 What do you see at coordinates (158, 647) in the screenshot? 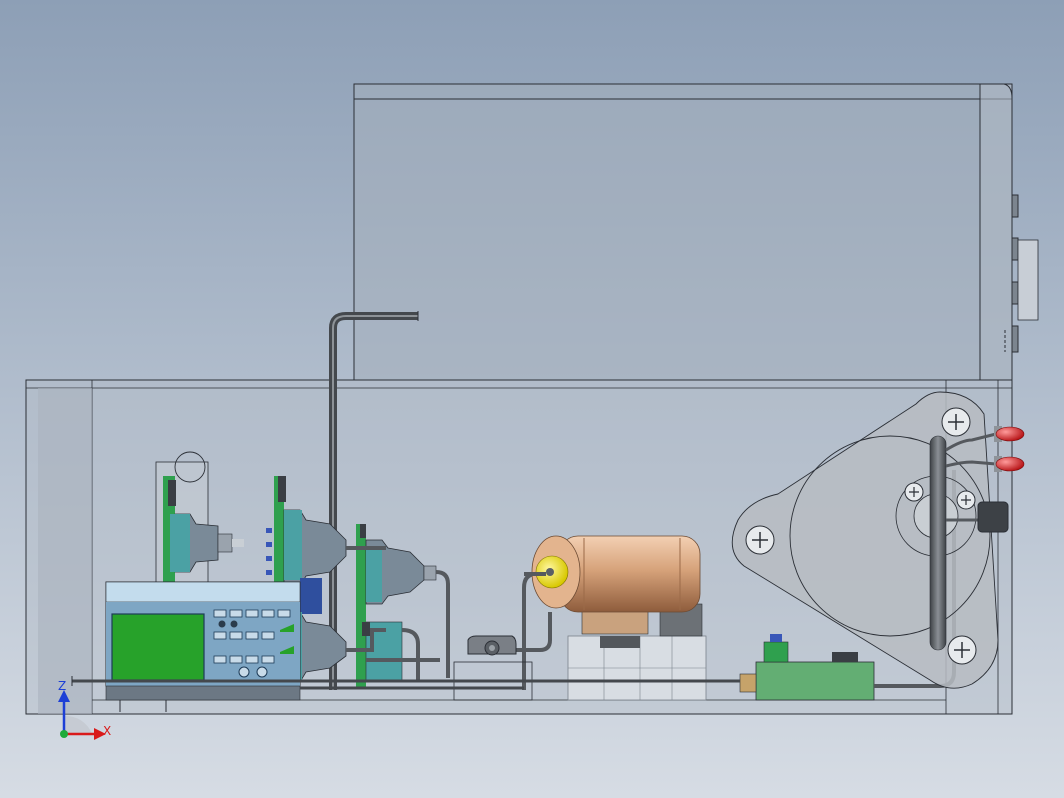
I see `lcd-screen` at bounding box center [158, 647].